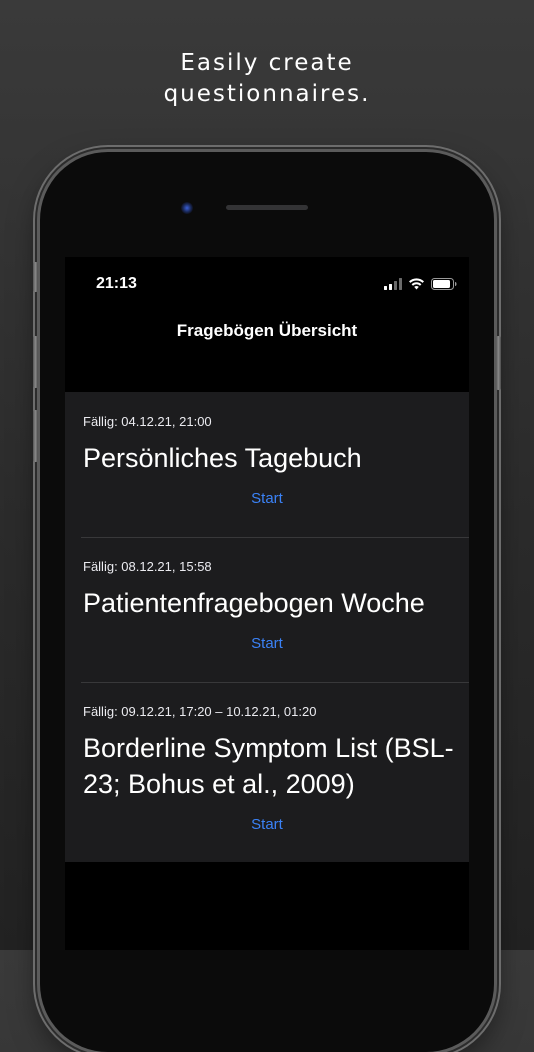 Image resolution: width=534 pixels, height=1052 pixels. What do you see at coordinates (416, 284) in the screenshot?
I see `wifi-icon` at bounding box center [416, 284].